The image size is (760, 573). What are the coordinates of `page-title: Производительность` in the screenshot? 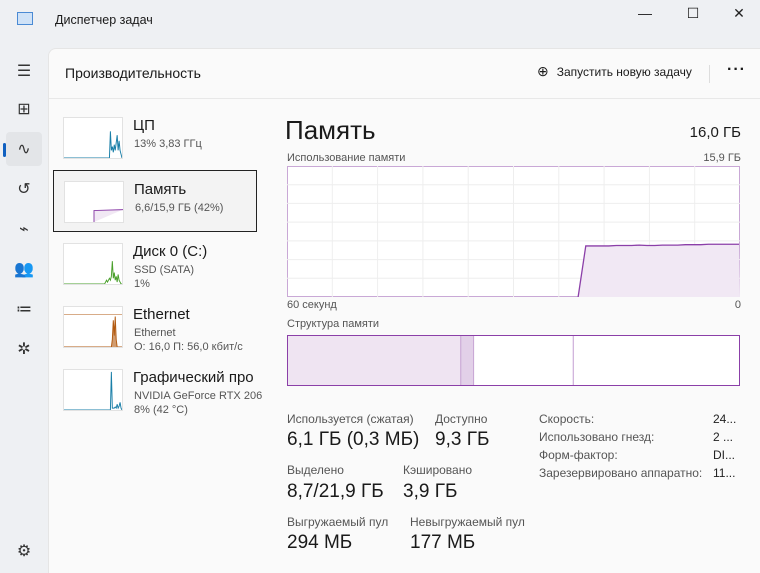 It's located at (133, 73).